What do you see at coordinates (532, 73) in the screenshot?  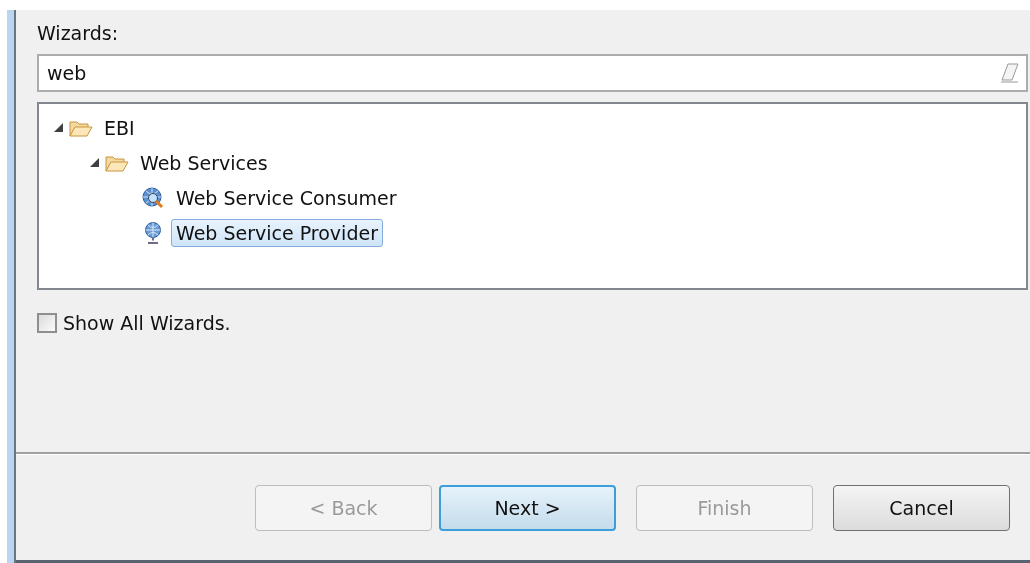 I see `filter-field: web` at bounding box center [532, 73].